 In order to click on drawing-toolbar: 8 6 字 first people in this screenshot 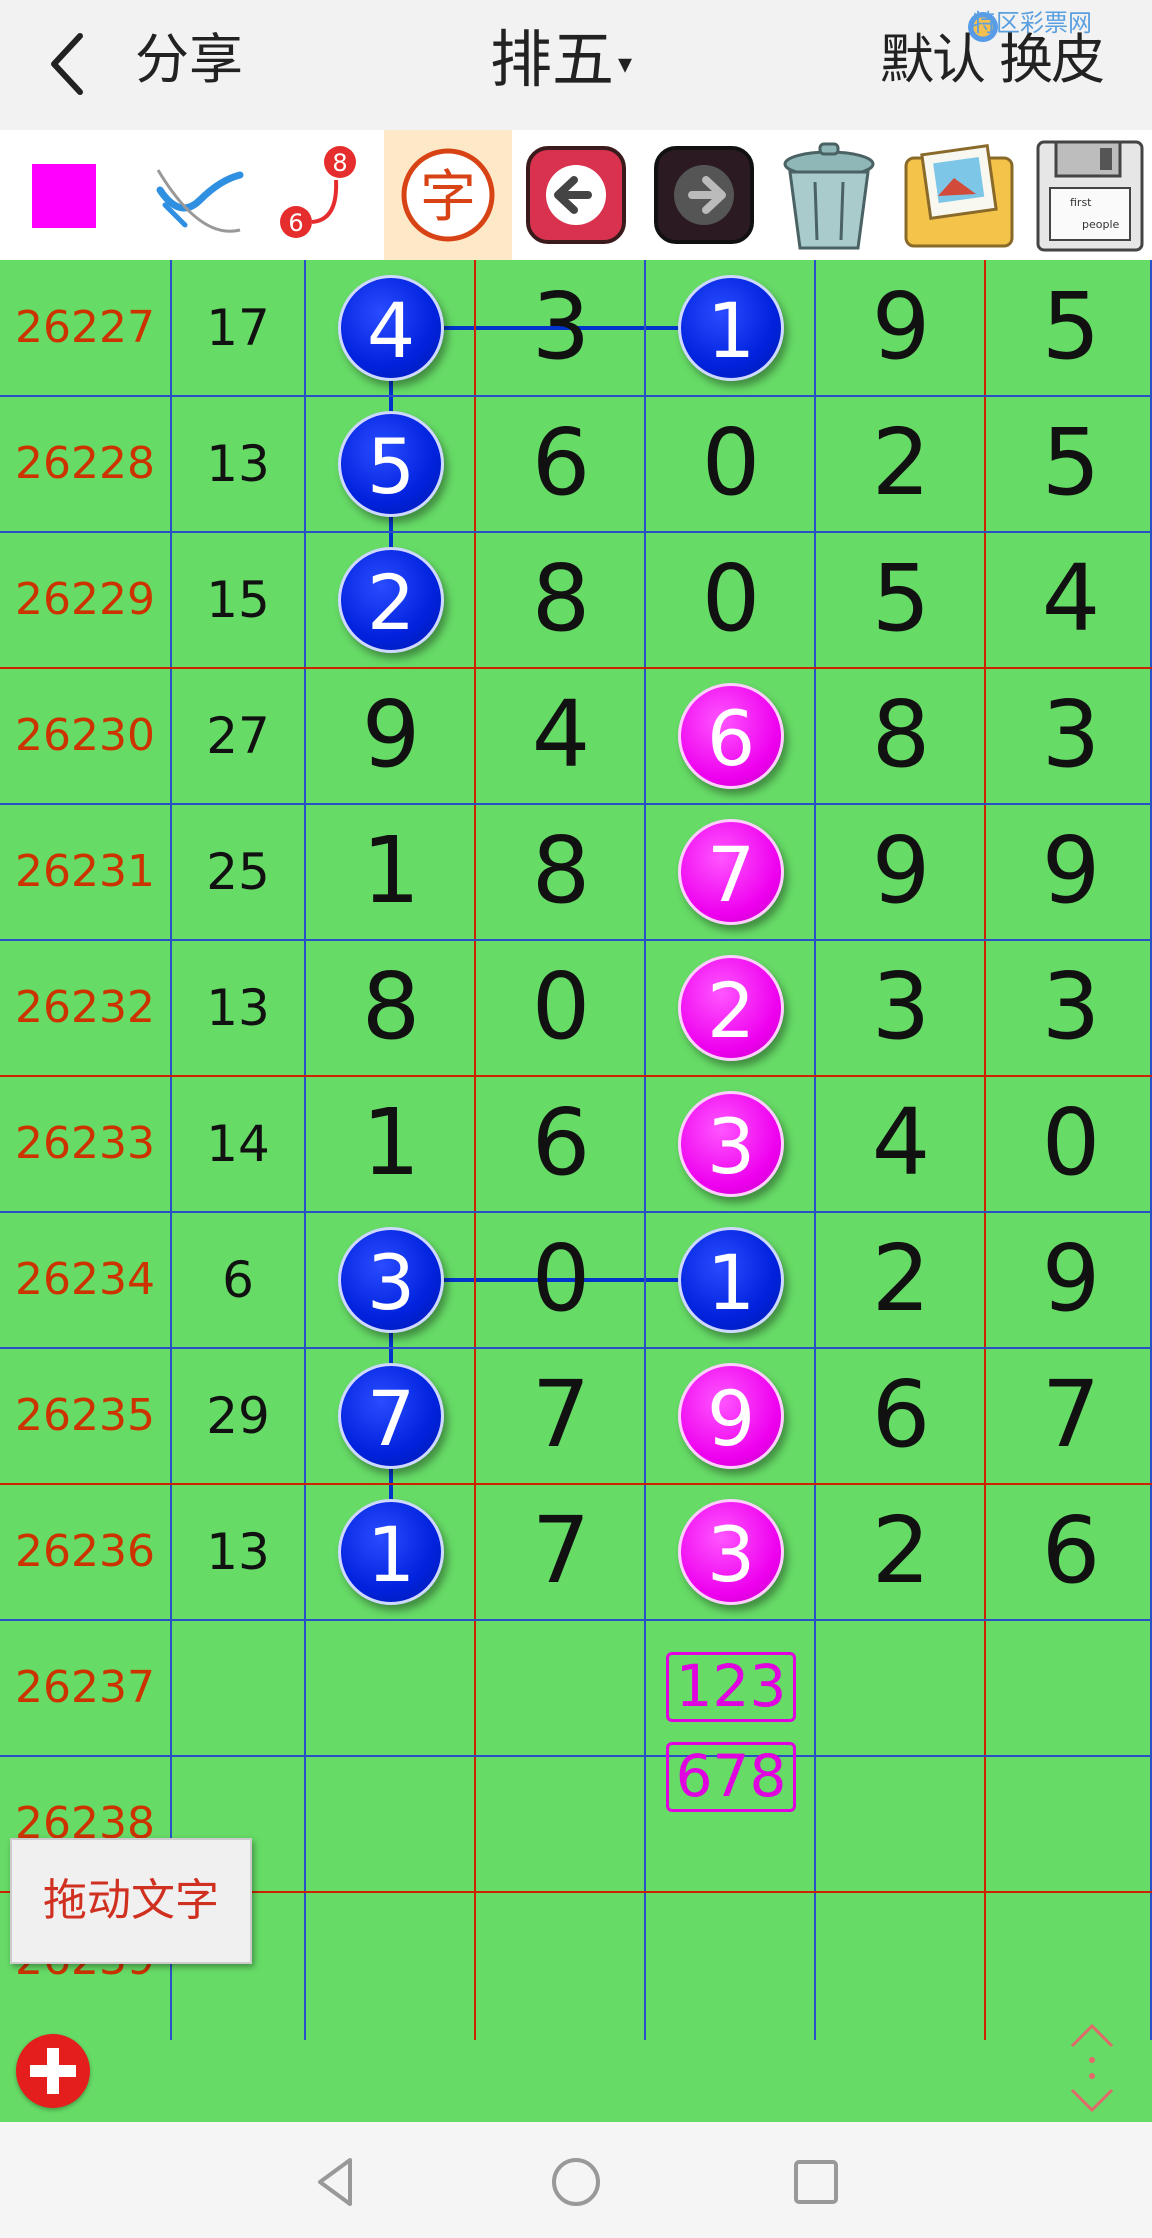, I will do `click(576, 195)`.